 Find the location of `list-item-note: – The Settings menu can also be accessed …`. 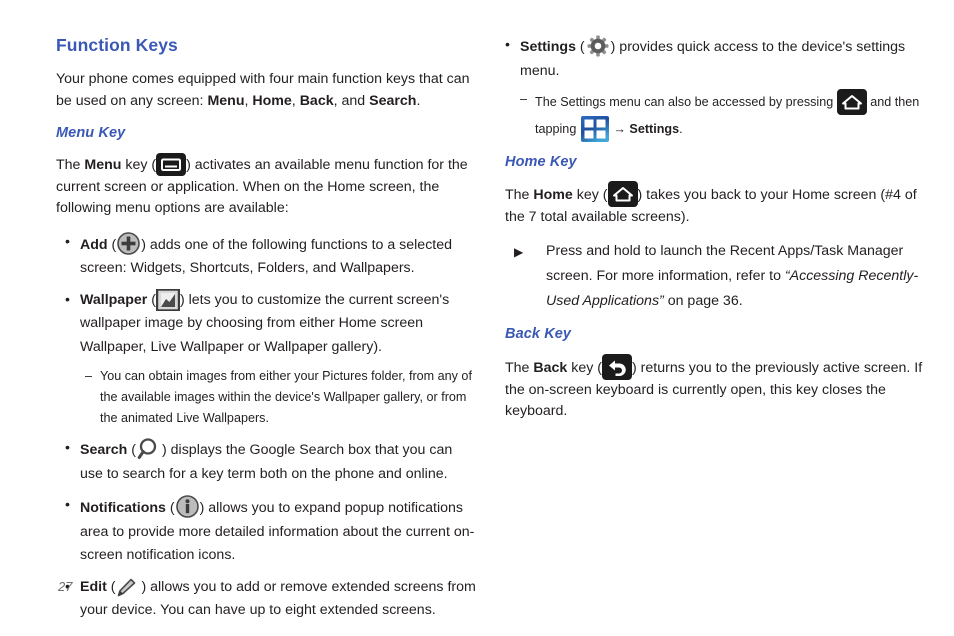

list-item-note: – The Settings menu can also be accessed … is located at coordinates (722, 116).